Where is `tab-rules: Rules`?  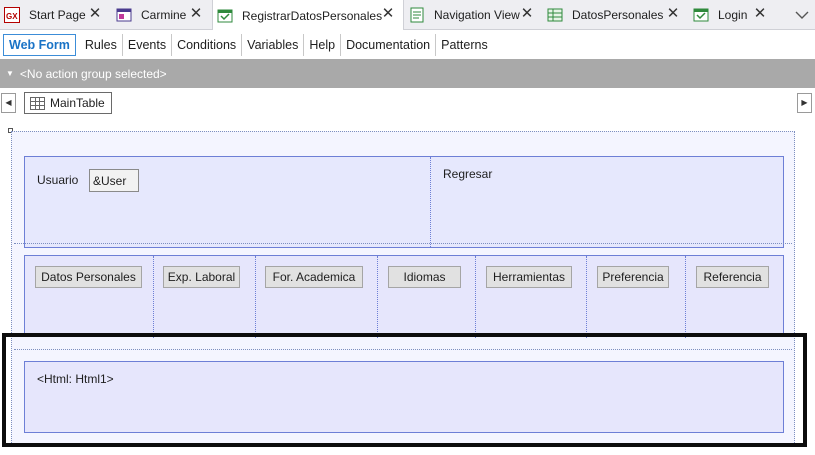
tab-rules: Rules is located at coordinates (101, 44).